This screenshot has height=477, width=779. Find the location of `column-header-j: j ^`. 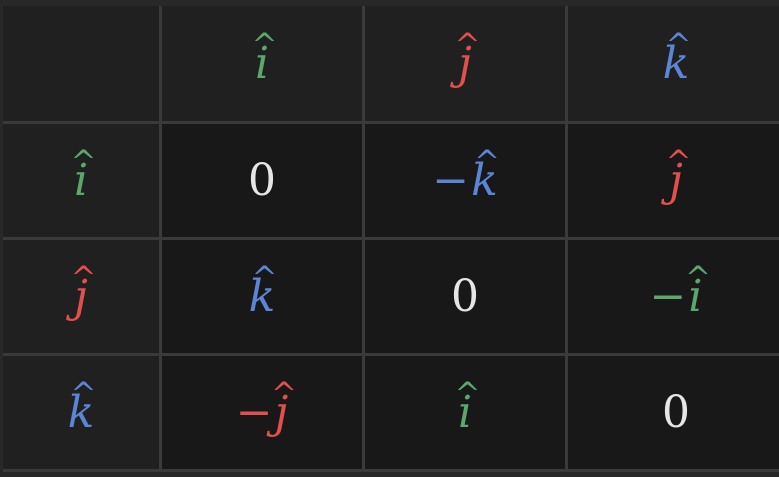

column-header-j: j ^ is located at coordinates (465, 63).